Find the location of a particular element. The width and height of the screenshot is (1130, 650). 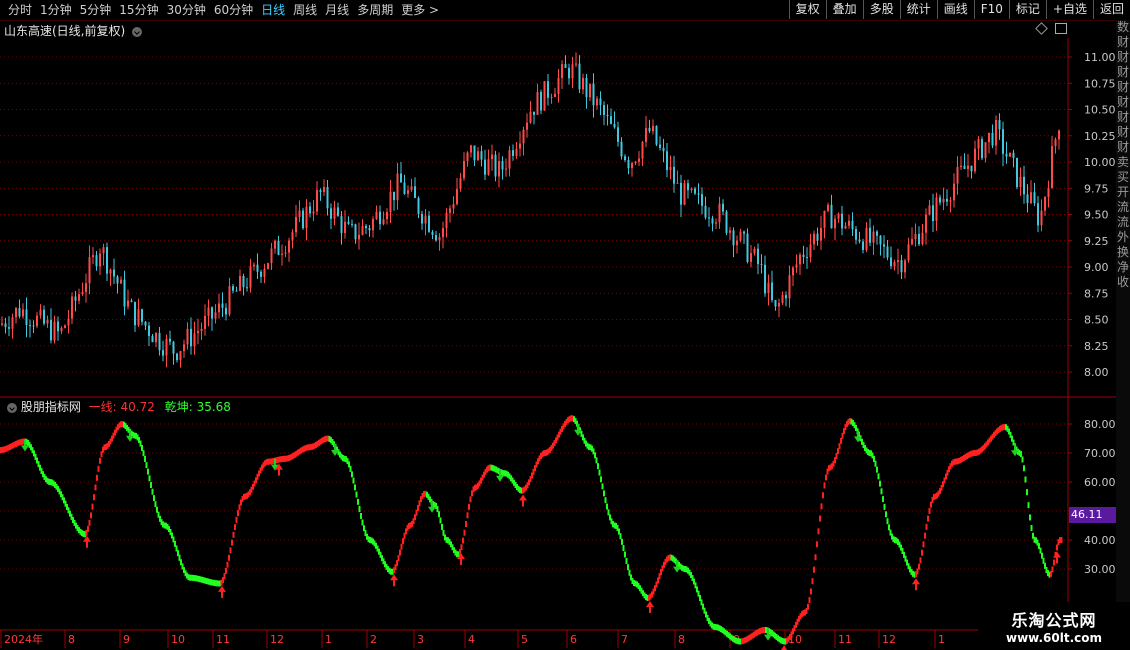

side-strip-char: 净 is located at coordinates (1122, 267).